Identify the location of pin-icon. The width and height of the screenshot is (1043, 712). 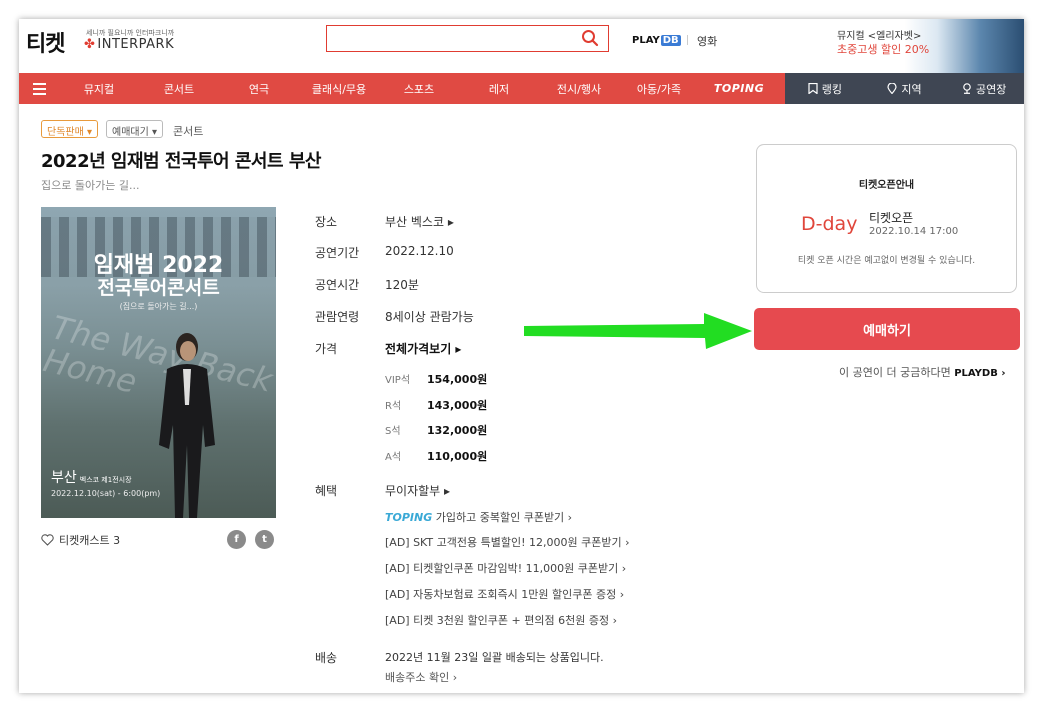
(892, 88).